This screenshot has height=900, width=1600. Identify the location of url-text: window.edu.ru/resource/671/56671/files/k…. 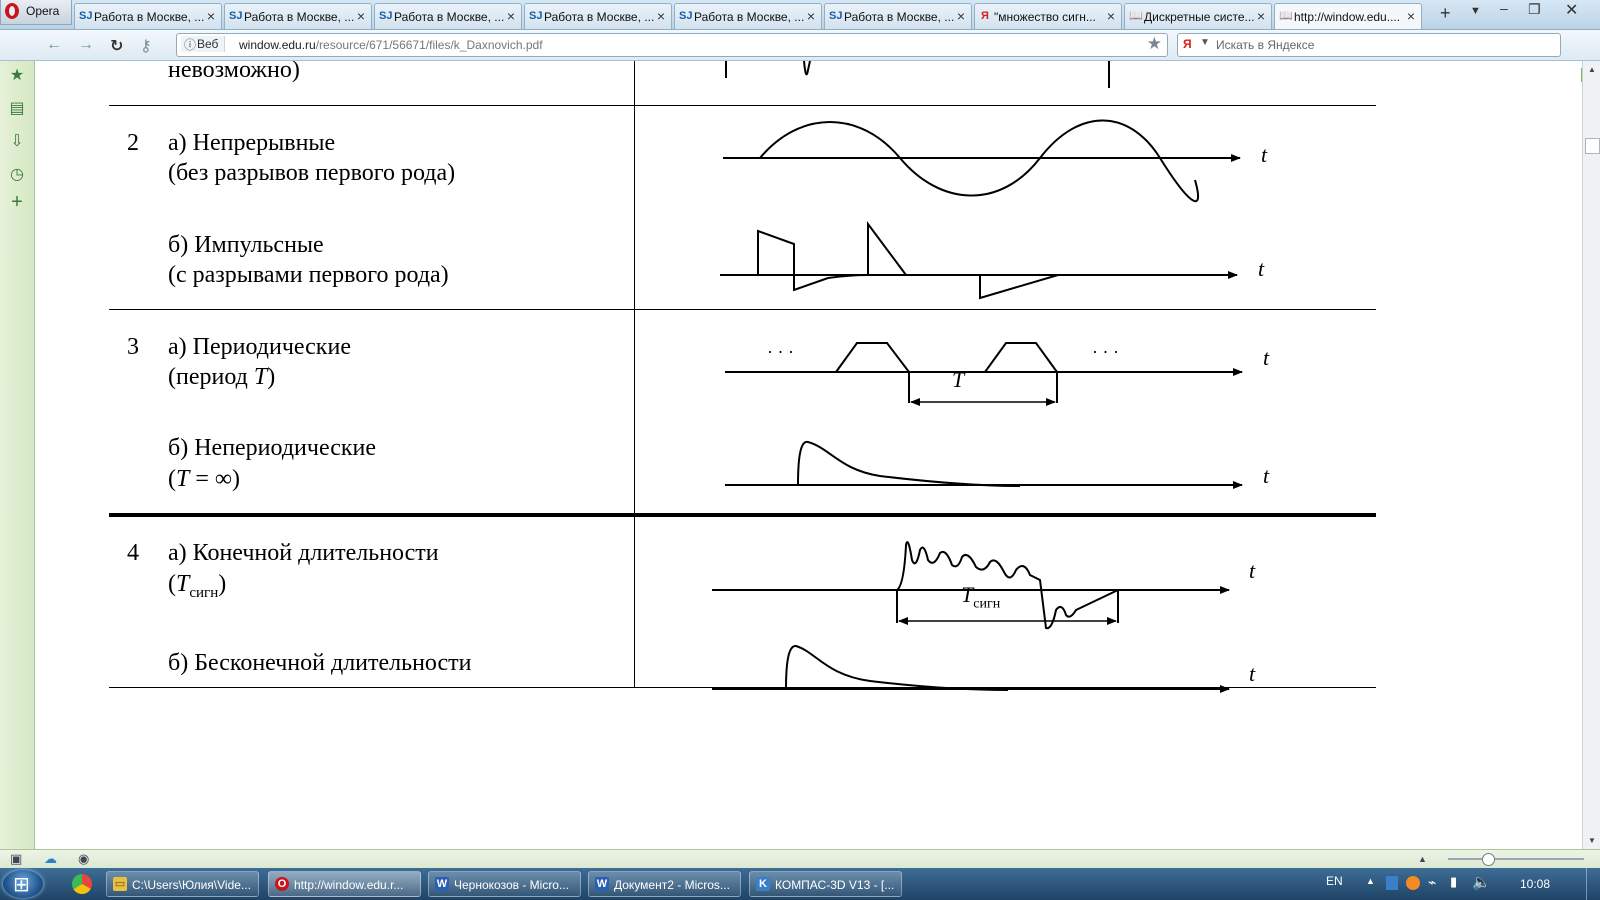
(391, 45).